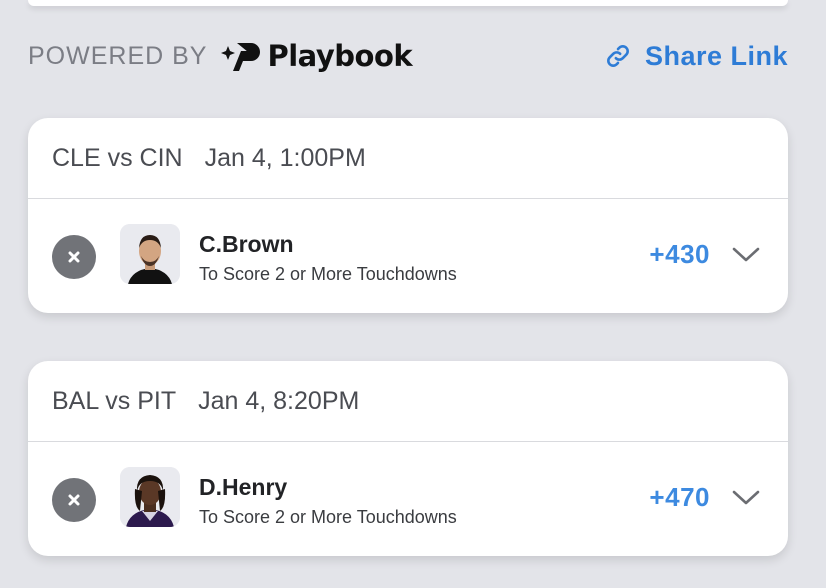 The width and height of the screenshot is (826, 588). Describe the element at coordinates (279, 400) in the screenshot. I see `game-time: Jan 4, 8:20PM` at that location.